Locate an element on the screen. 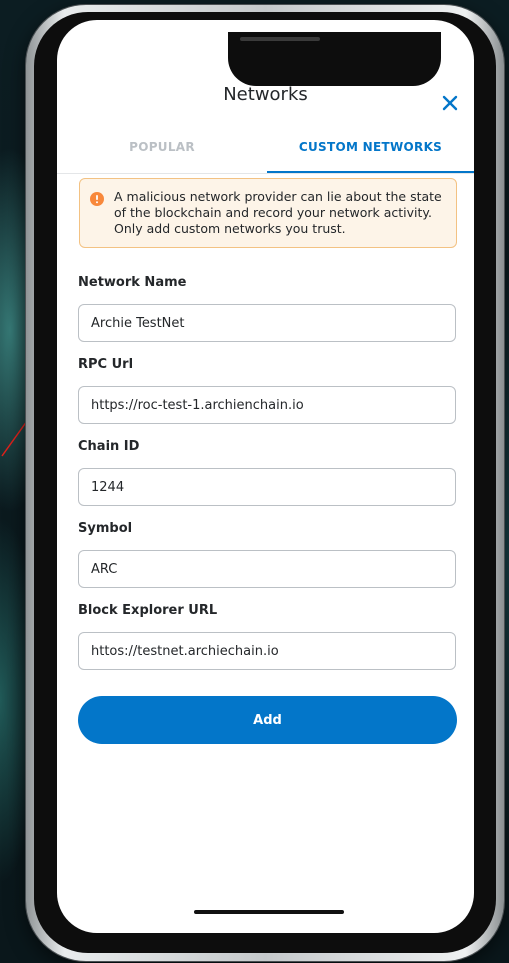 The height and width of the screenshot is (963, 509). block-explorer-url-input is located at coordinates (267, 651).